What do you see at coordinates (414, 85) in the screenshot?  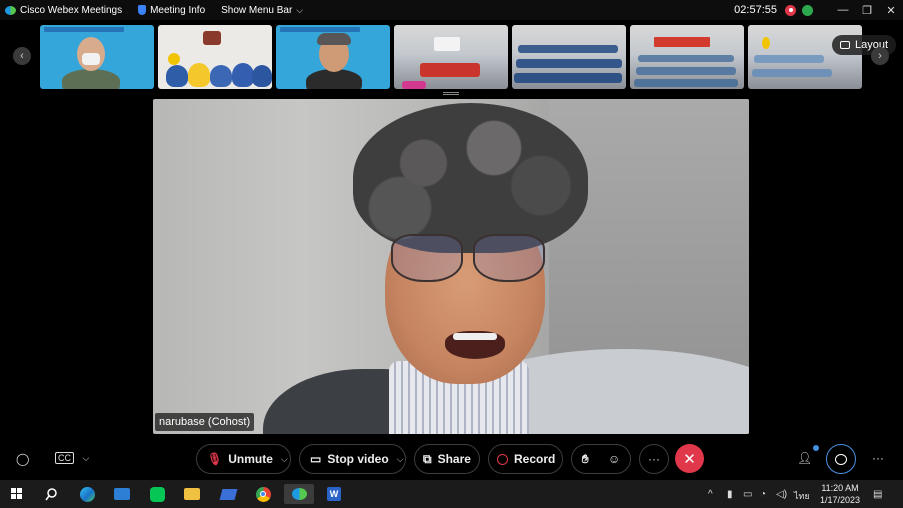 I see `chair-graphic` at bounding box center [414, 85].